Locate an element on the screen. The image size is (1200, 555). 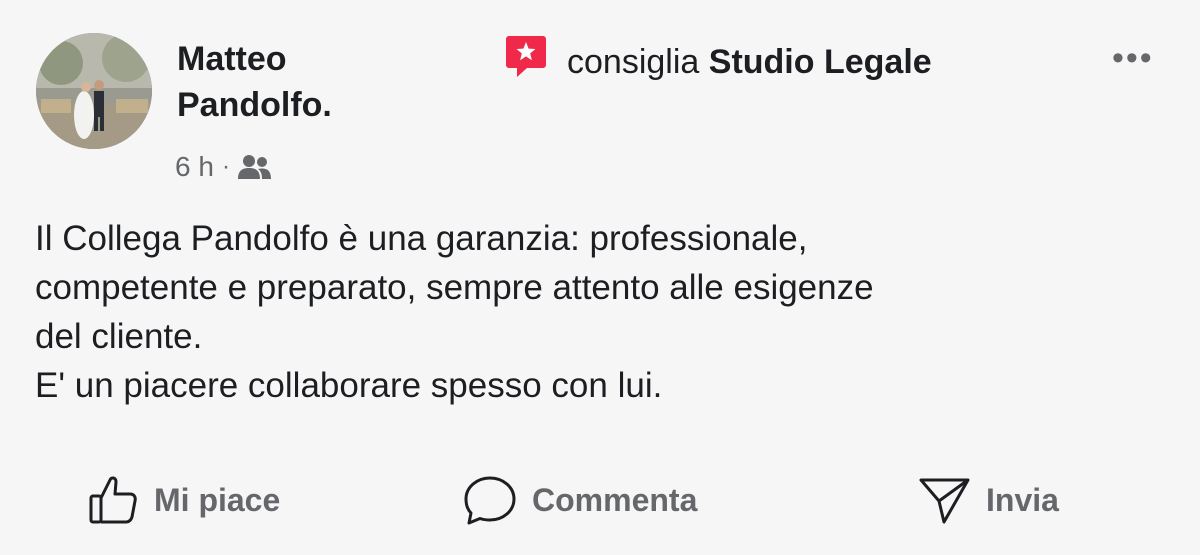
author-name: Matteo Pandolfo. is located at coordinates (327, 82).